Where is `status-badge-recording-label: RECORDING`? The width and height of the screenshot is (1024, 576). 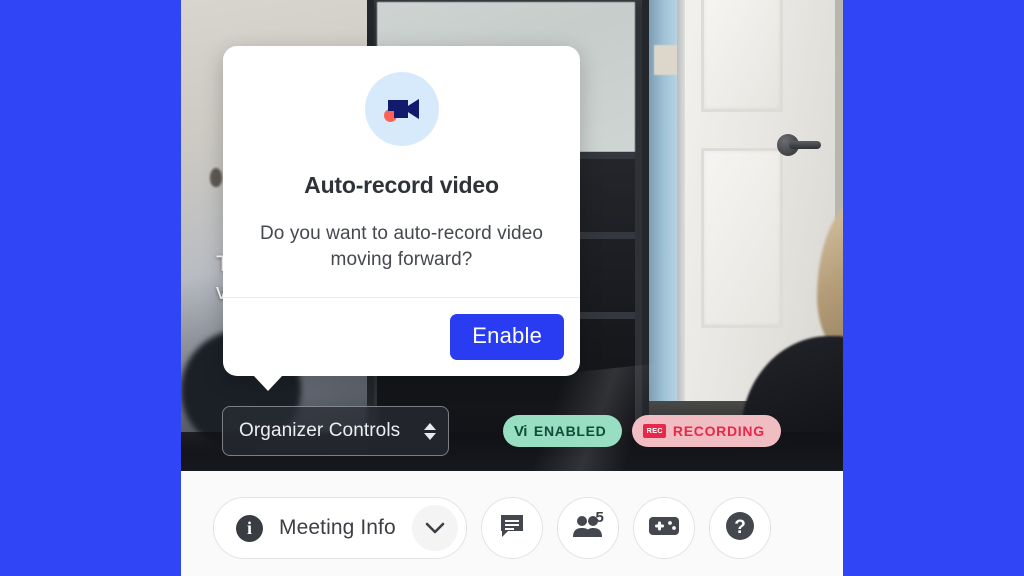 status-badge-recording-label: RECORDING is located at coordinates (718, 431).